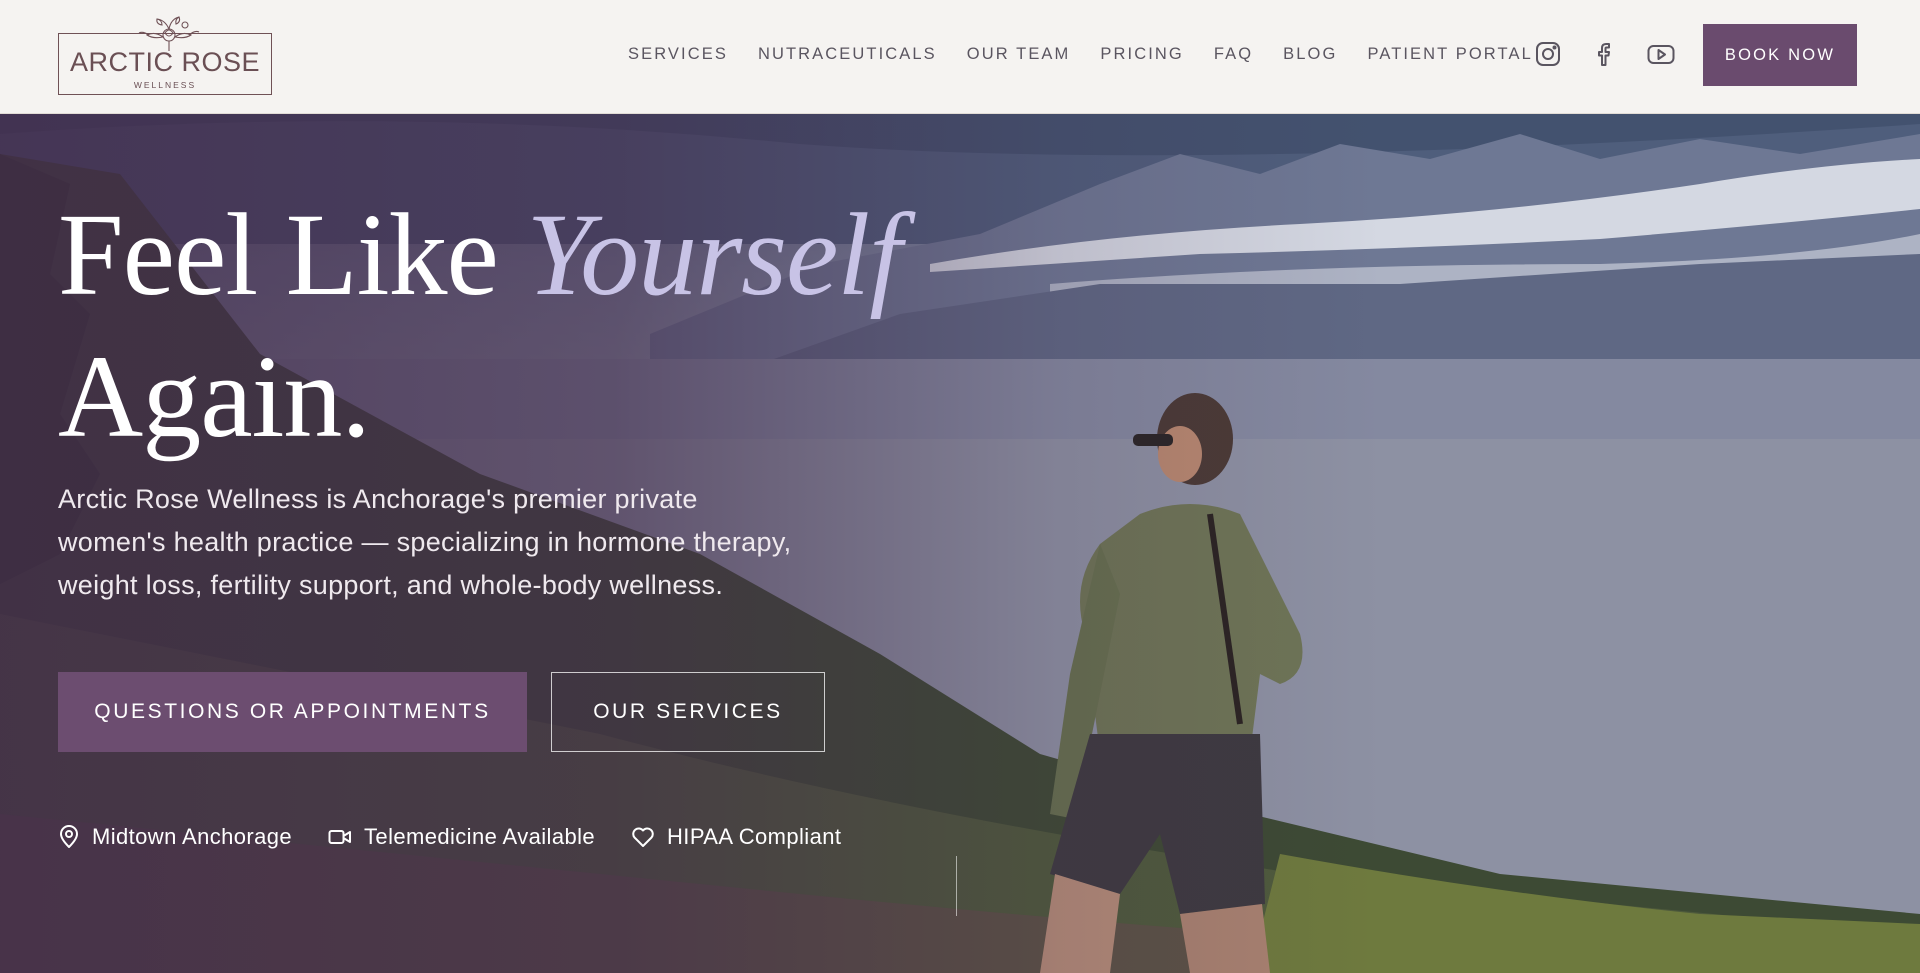 The height and width of the screenshot is (973, 1920). Describe the element at coordinates (956, 886) in the screenshot. I see `scroll-indicator-line` at that location.